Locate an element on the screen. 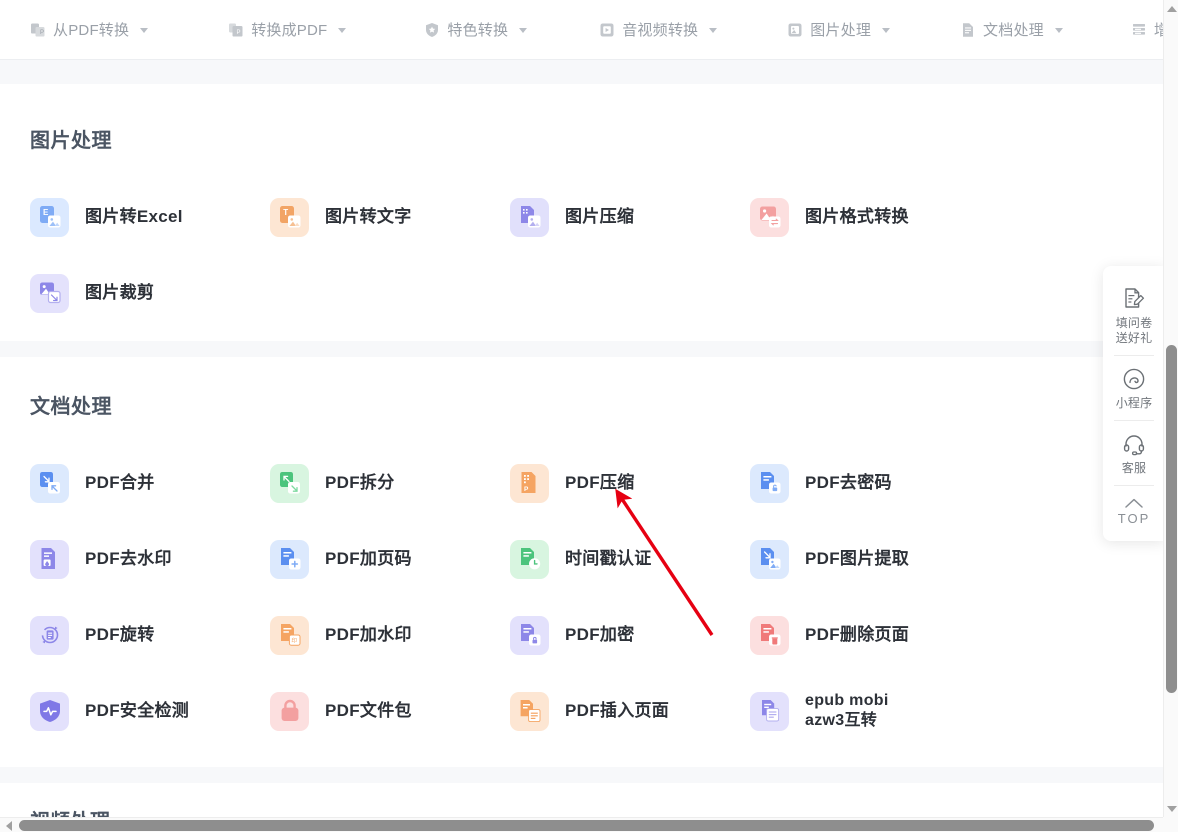 This screenshot has height=832, width=1178. nav-item-convert-to-pdf: P 转换成PDF is located at coordinates (287, 29).